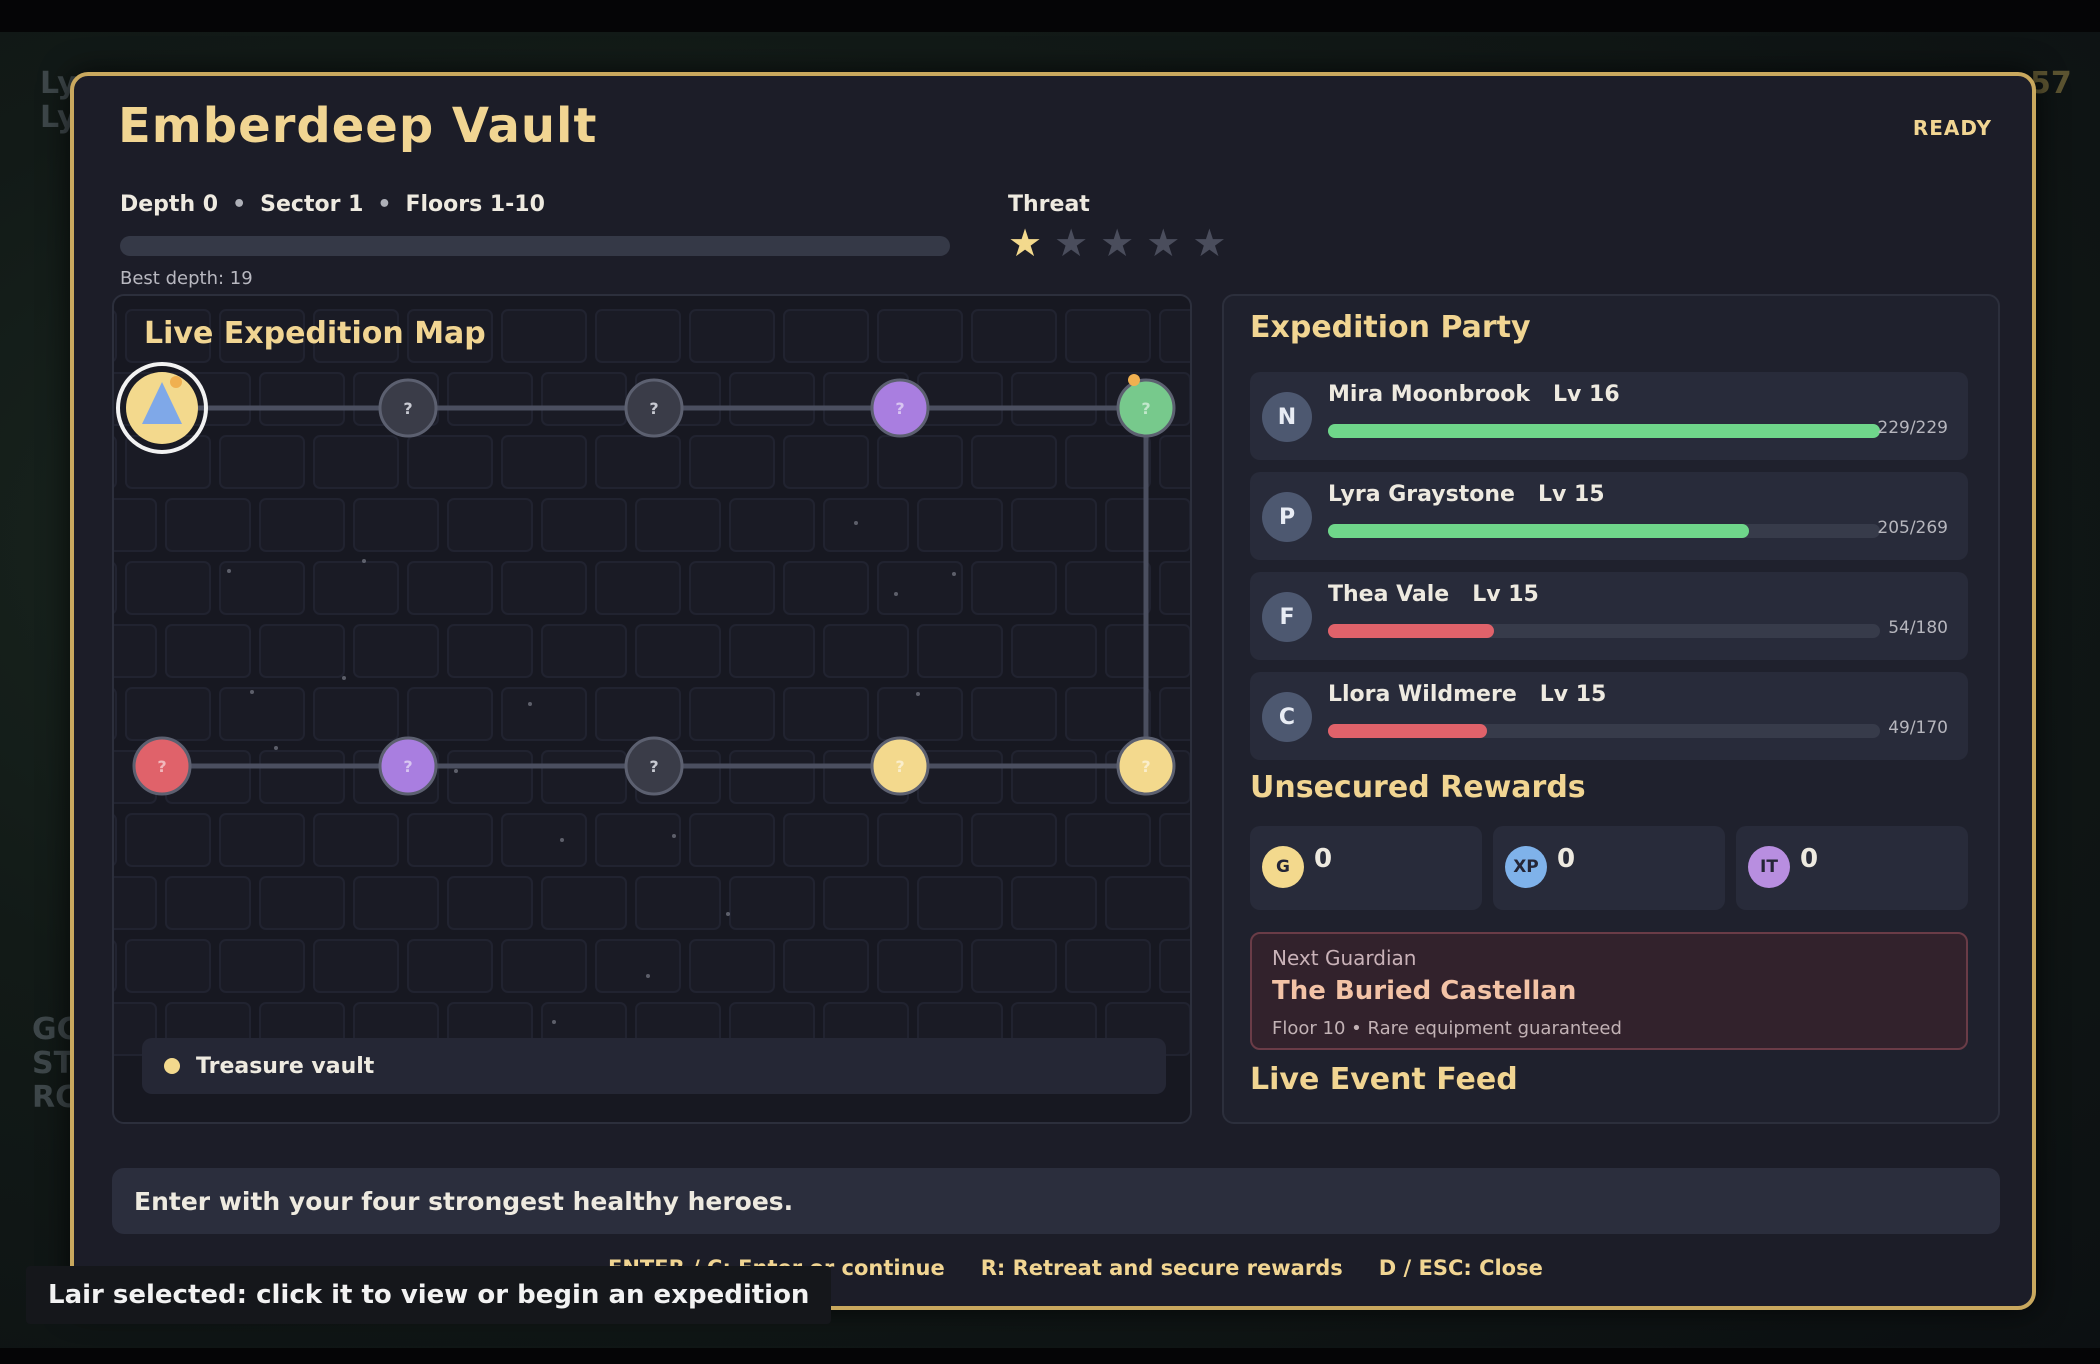 Image resolution: width=2100 pixels, height=1364 pixels. What do you see at coordinates (2051, 83) in the screenshot?
I see `background-gold-counter: 57` at bounding box center [2051, 83].